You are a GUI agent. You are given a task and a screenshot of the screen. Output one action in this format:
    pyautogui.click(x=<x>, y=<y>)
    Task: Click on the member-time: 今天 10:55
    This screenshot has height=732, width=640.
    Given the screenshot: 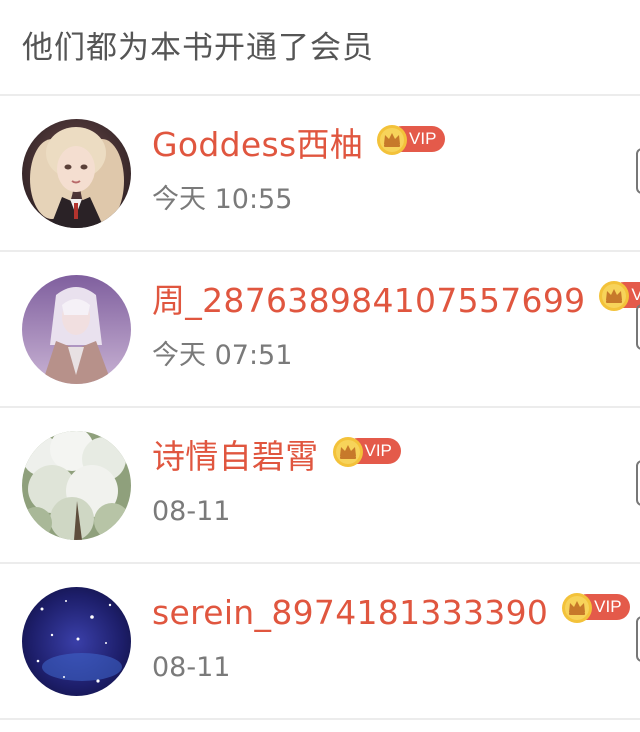 What is the action you would take?
    pyautogui.click(x=222, y=199)
    